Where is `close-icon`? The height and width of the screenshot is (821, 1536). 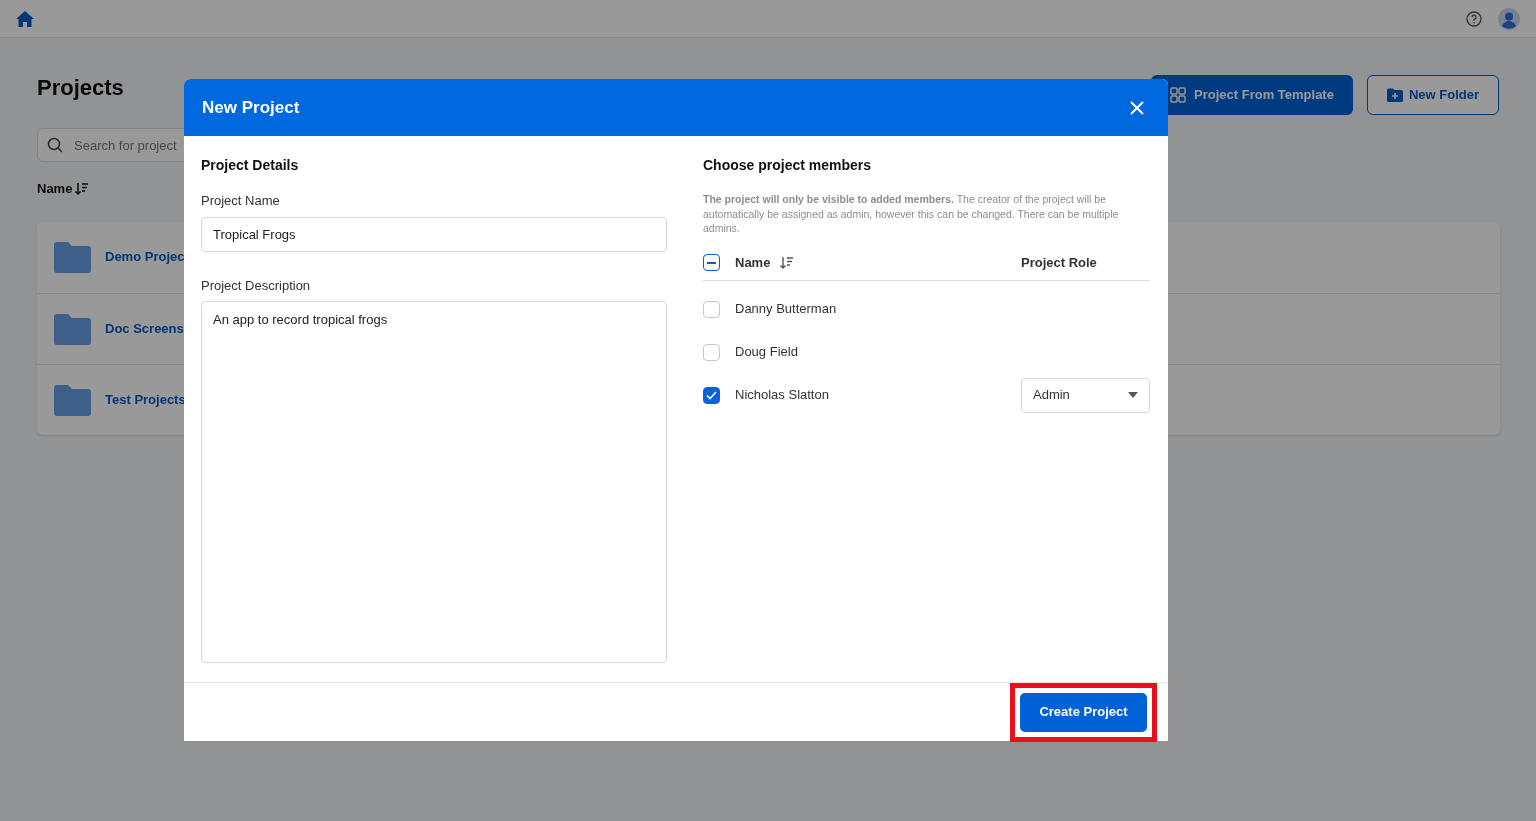 close-icon is located at coordinates (1137, 107).